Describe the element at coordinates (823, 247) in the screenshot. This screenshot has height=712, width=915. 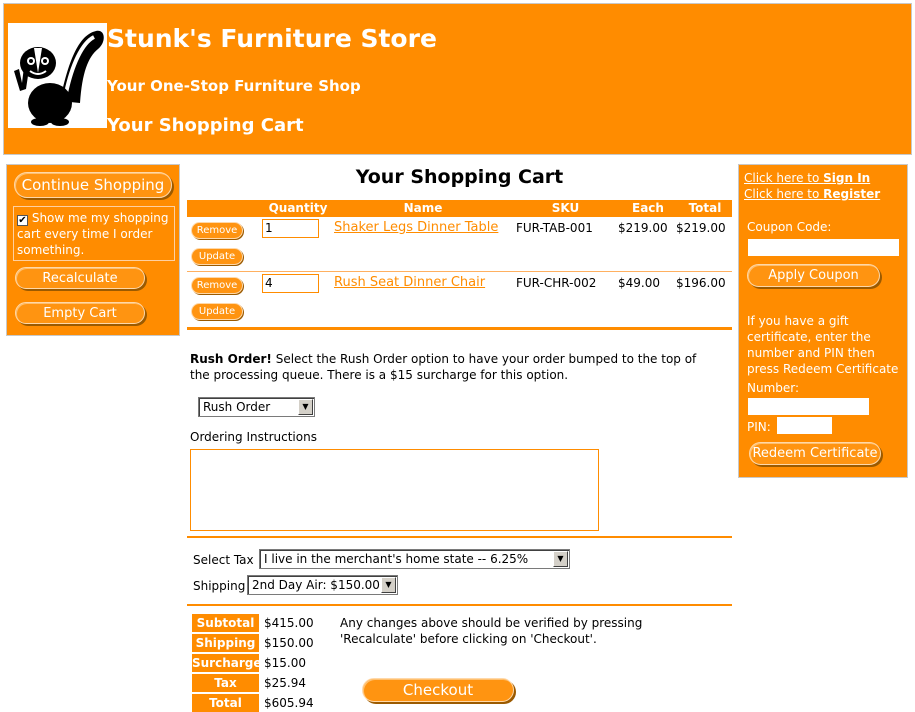
I see `coupon-code-input` at that location.